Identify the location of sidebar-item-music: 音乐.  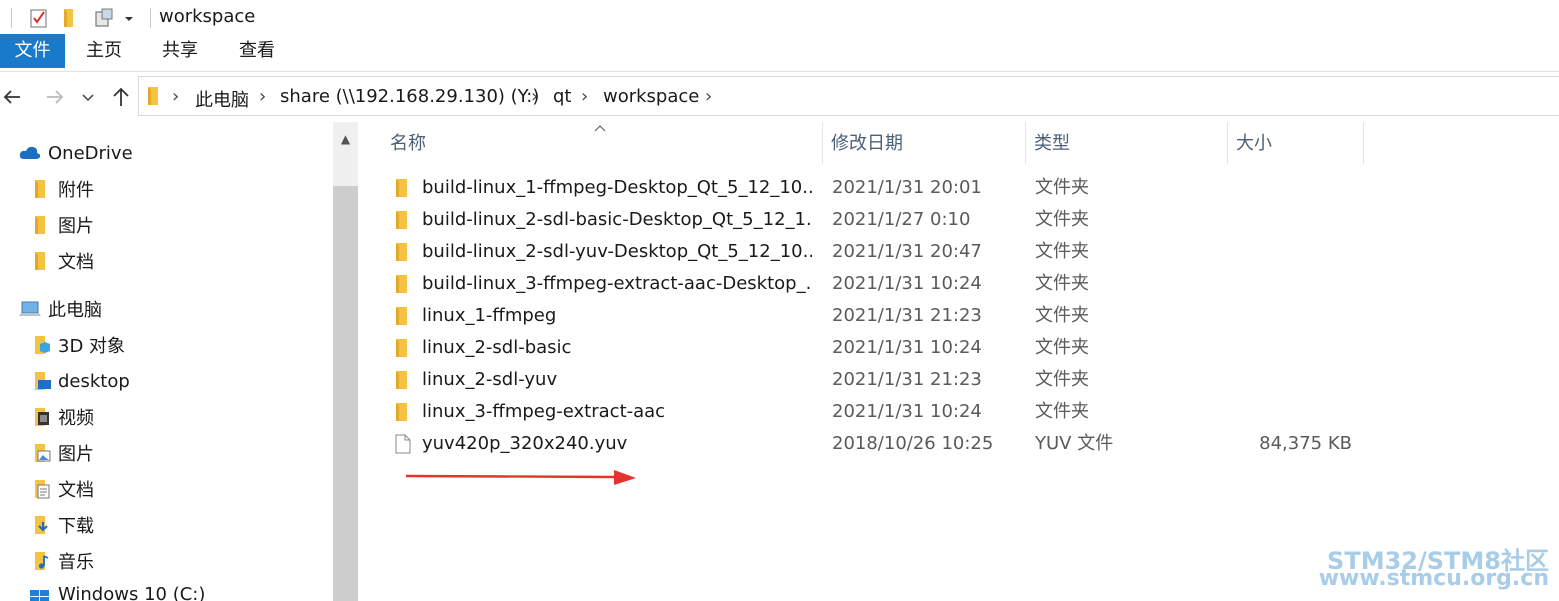
(63, 561).